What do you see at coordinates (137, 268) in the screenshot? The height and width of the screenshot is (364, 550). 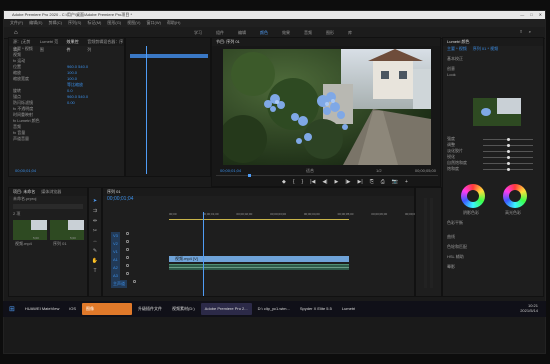 I see `track-header: A2` at bounding box center [137, 268].